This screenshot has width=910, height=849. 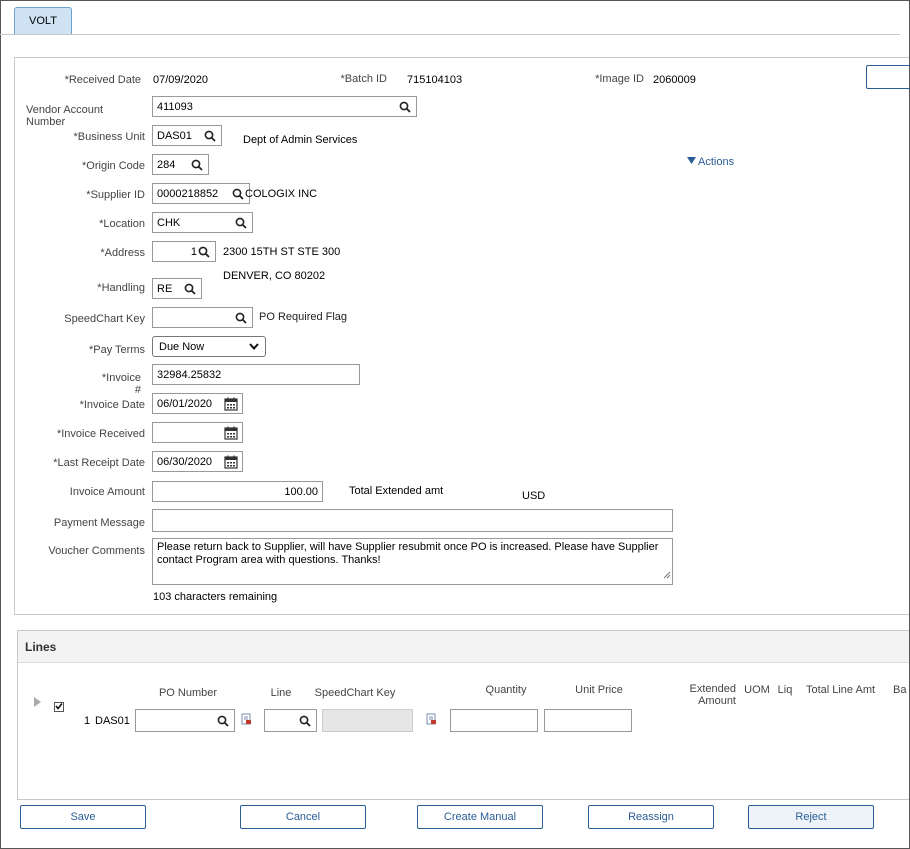 What do you see at coordinates (431, 720) in the screenshot?
I see `speedchart-details-icon` at bounding box center [431, 720].